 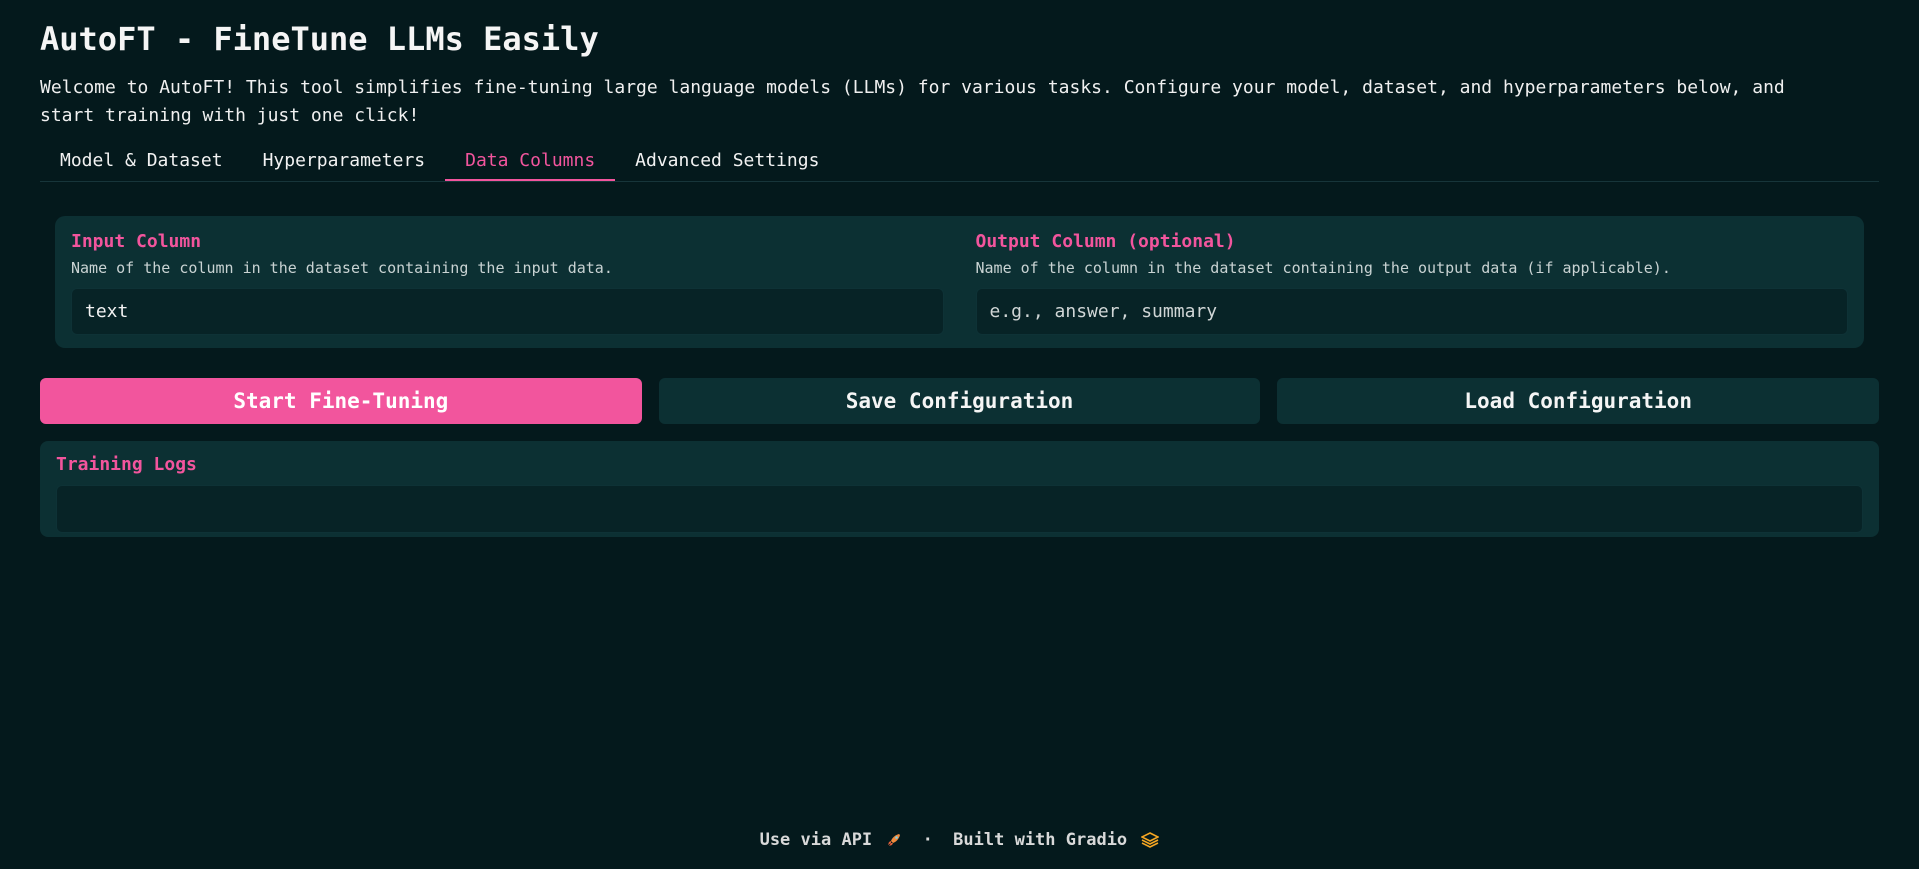 I want to click on gradio-logo-icon, so click(x=1150, y=840).